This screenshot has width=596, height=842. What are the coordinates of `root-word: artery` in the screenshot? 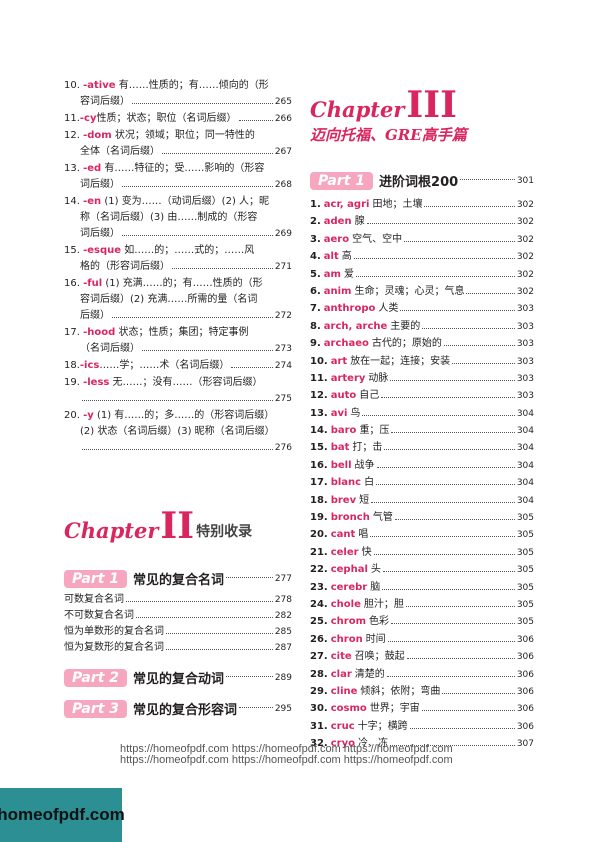 It's located at (348, 378).